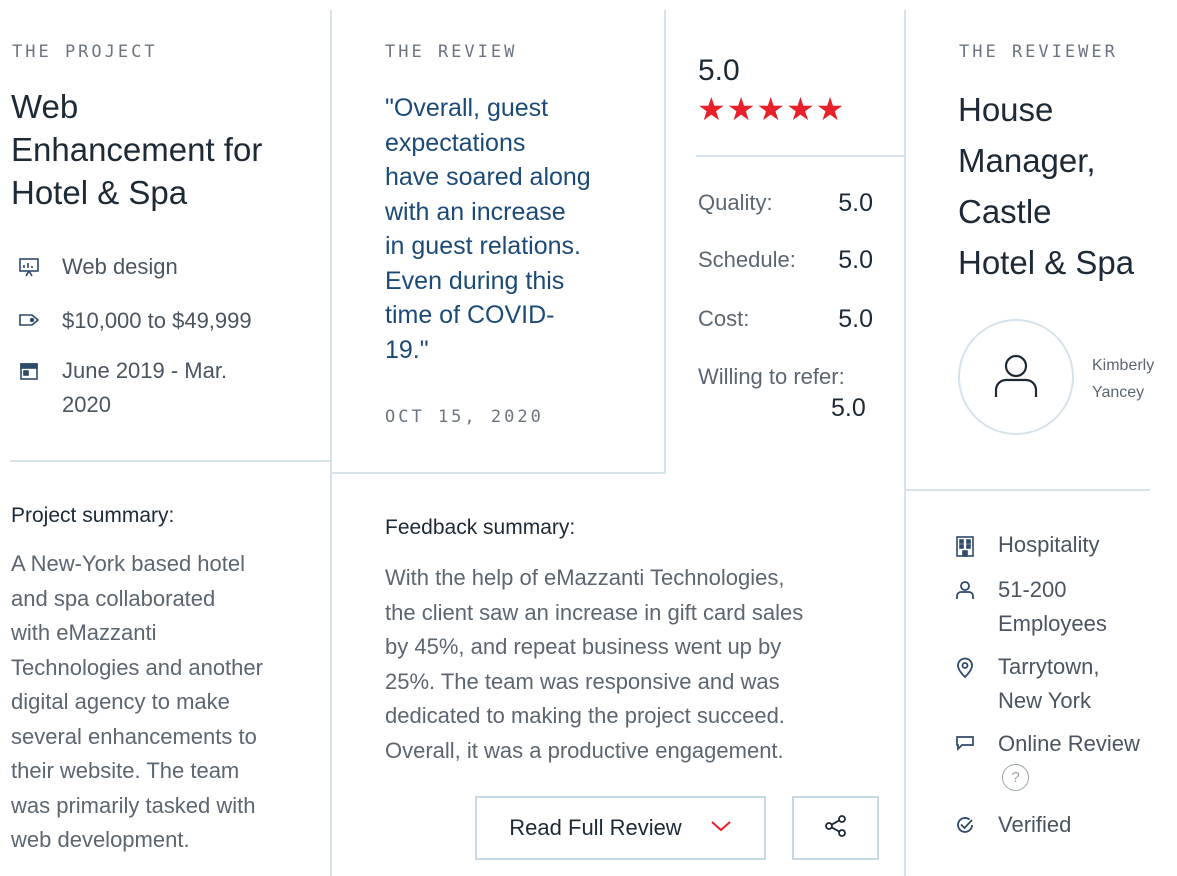  Describe the element at coordinates (84, 632) in the screenshot. I see `summary-line: with eMazzanti` at that location.